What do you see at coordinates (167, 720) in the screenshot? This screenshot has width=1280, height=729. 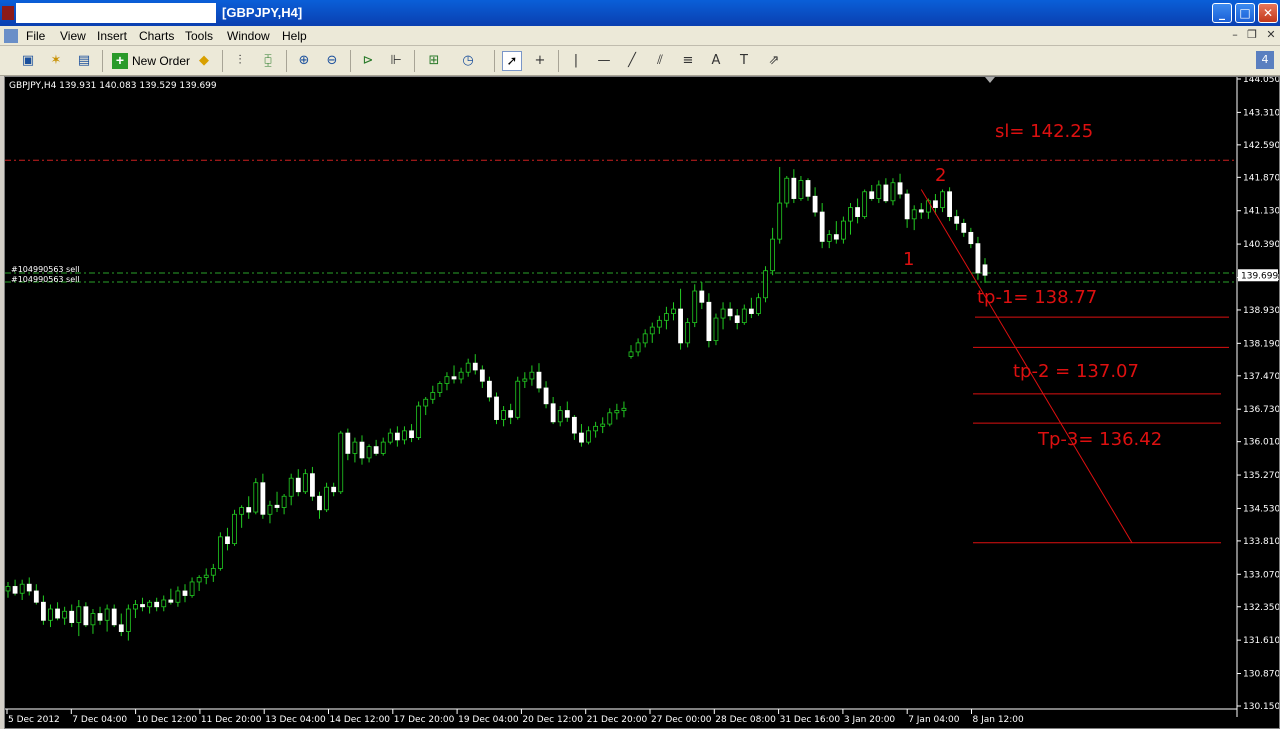 I see `time-tick-label: 10 Dec 12:00` at bounding box center [167, 720].